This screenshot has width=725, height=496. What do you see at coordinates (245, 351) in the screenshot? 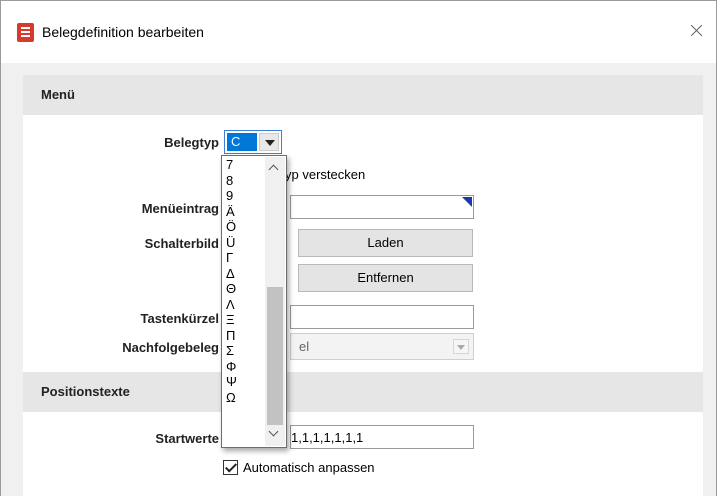
I see `dropdown-option: Σ` at bounding box center [245, 351].